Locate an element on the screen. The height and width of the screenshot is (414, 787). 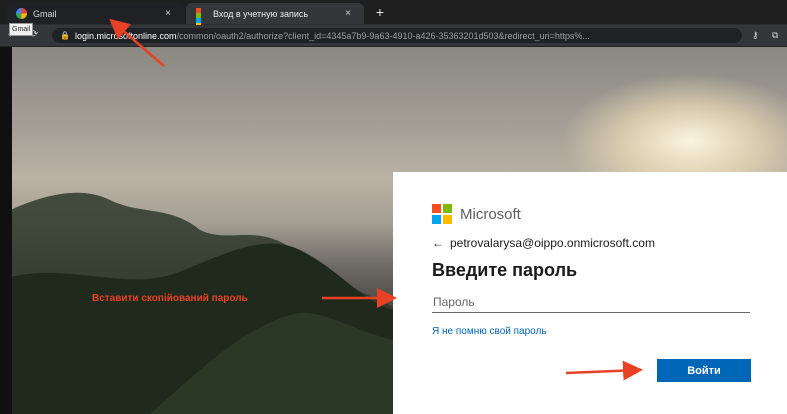
tab-microsoft-signin: Вход в учетную запись × is located at coordinates (275, 15).